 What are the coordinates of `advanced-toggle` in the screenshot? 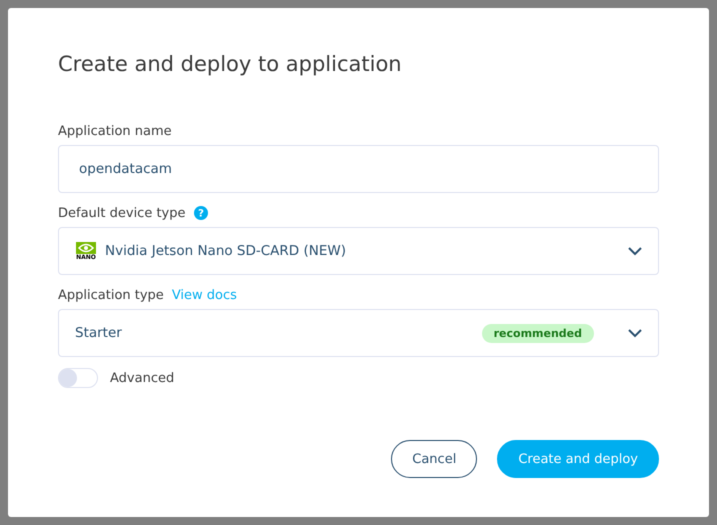 It's located at (78, 378).